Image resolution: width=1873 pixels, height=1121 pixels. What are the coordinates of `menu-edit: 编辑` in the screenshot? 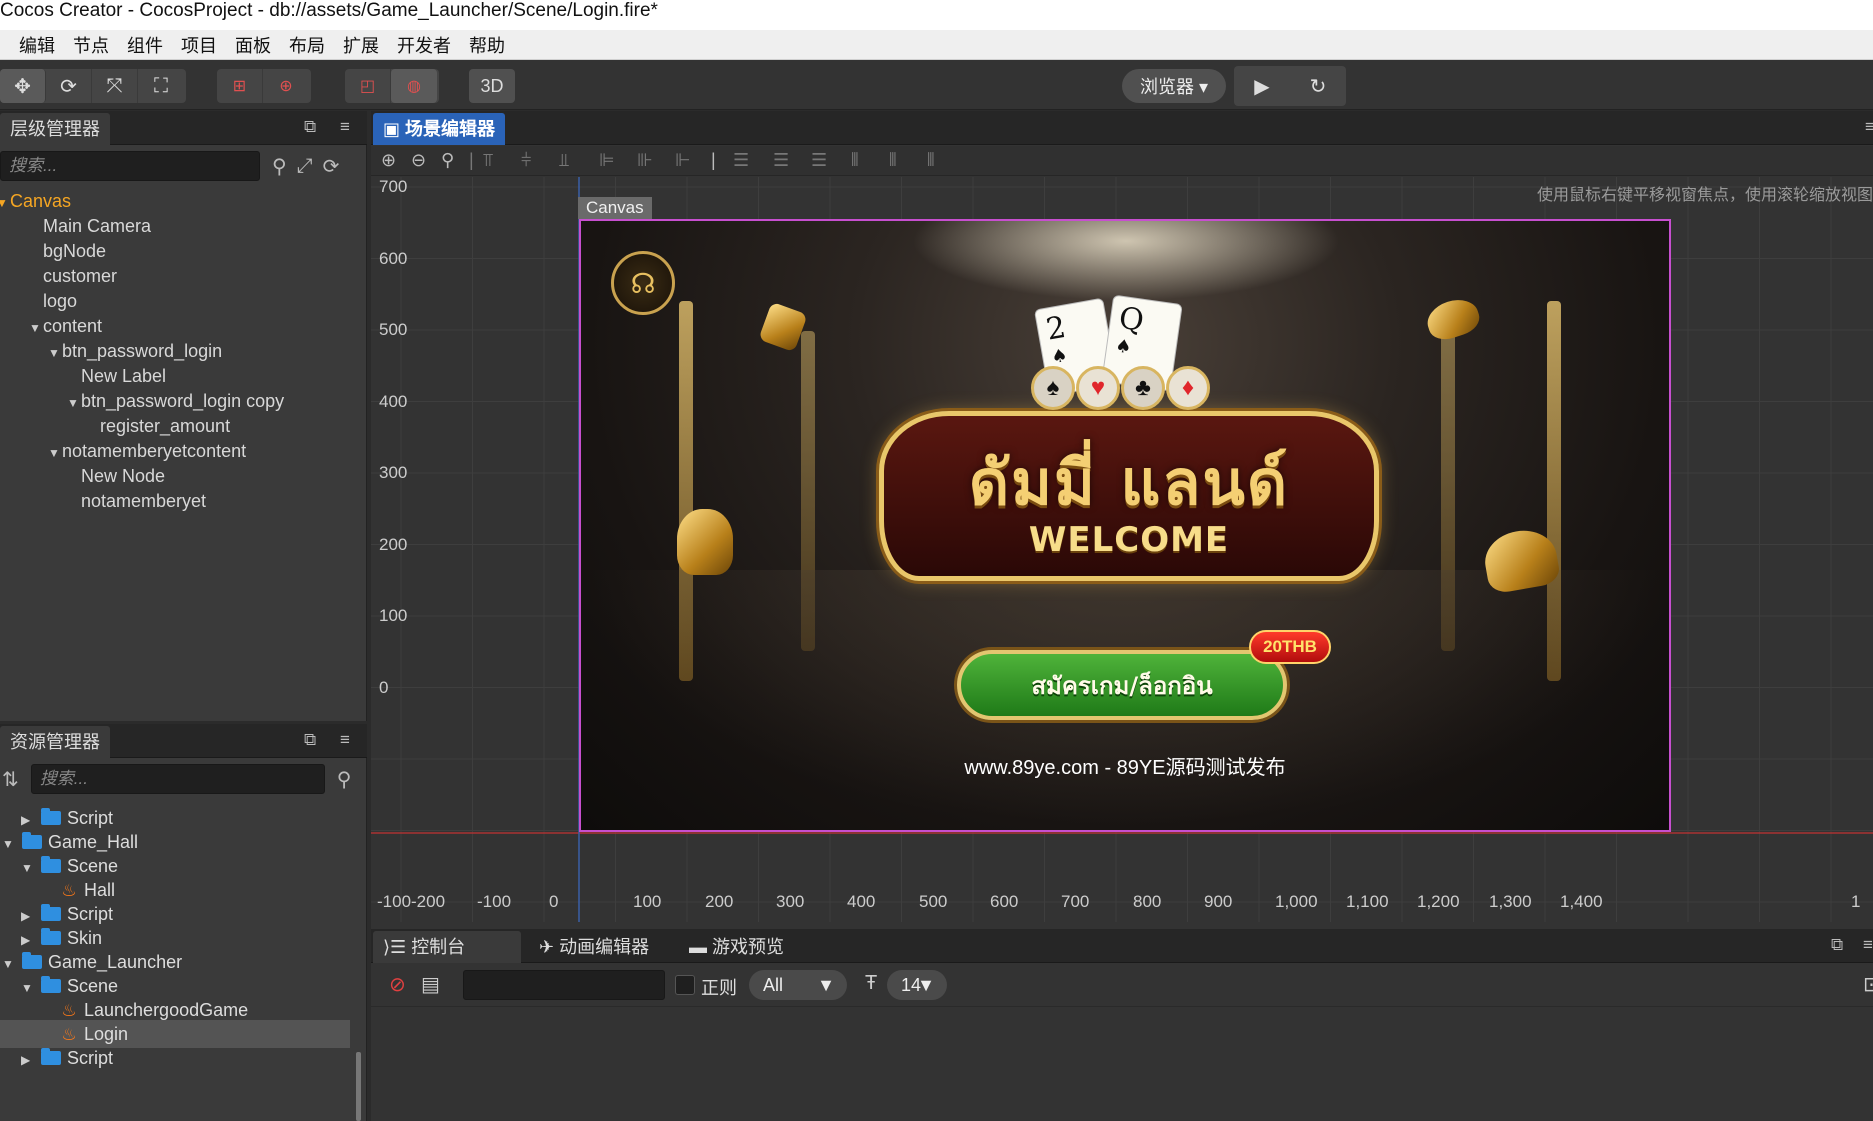 It's located at (37, 45).